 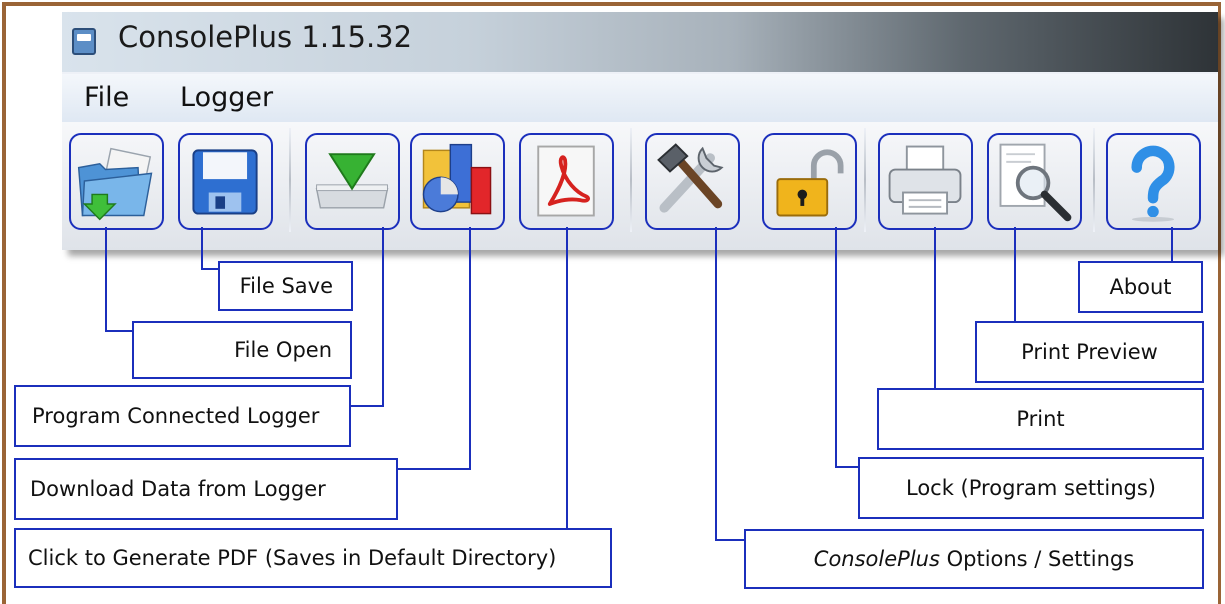 I want to click on callout-file-open: File Open, so click(x=242, y=350).